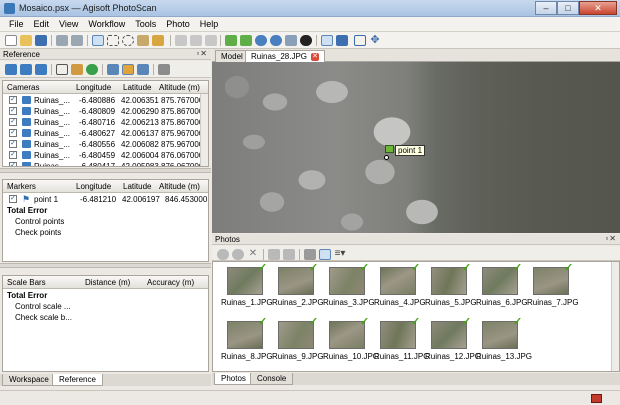  I want to click on camera-row: ✓ Ruinas_... -6.480556 42.006082 875.967000, so click(105, 144).